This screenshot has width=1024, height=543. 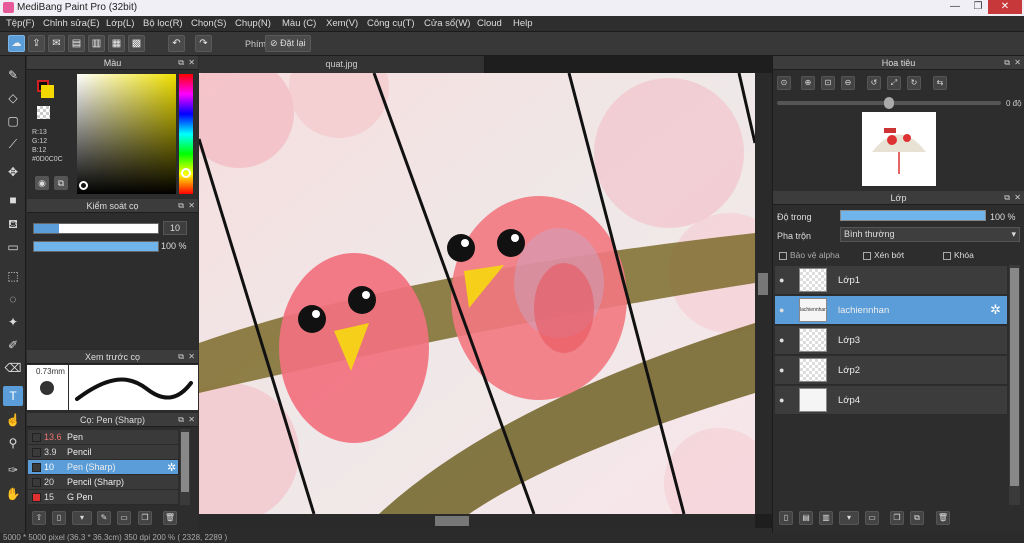 What do you see at coordinates (849, 518) in the screenshot?
I see `add-layer-menu-icon: ▾` at bounding box center [849, 518].